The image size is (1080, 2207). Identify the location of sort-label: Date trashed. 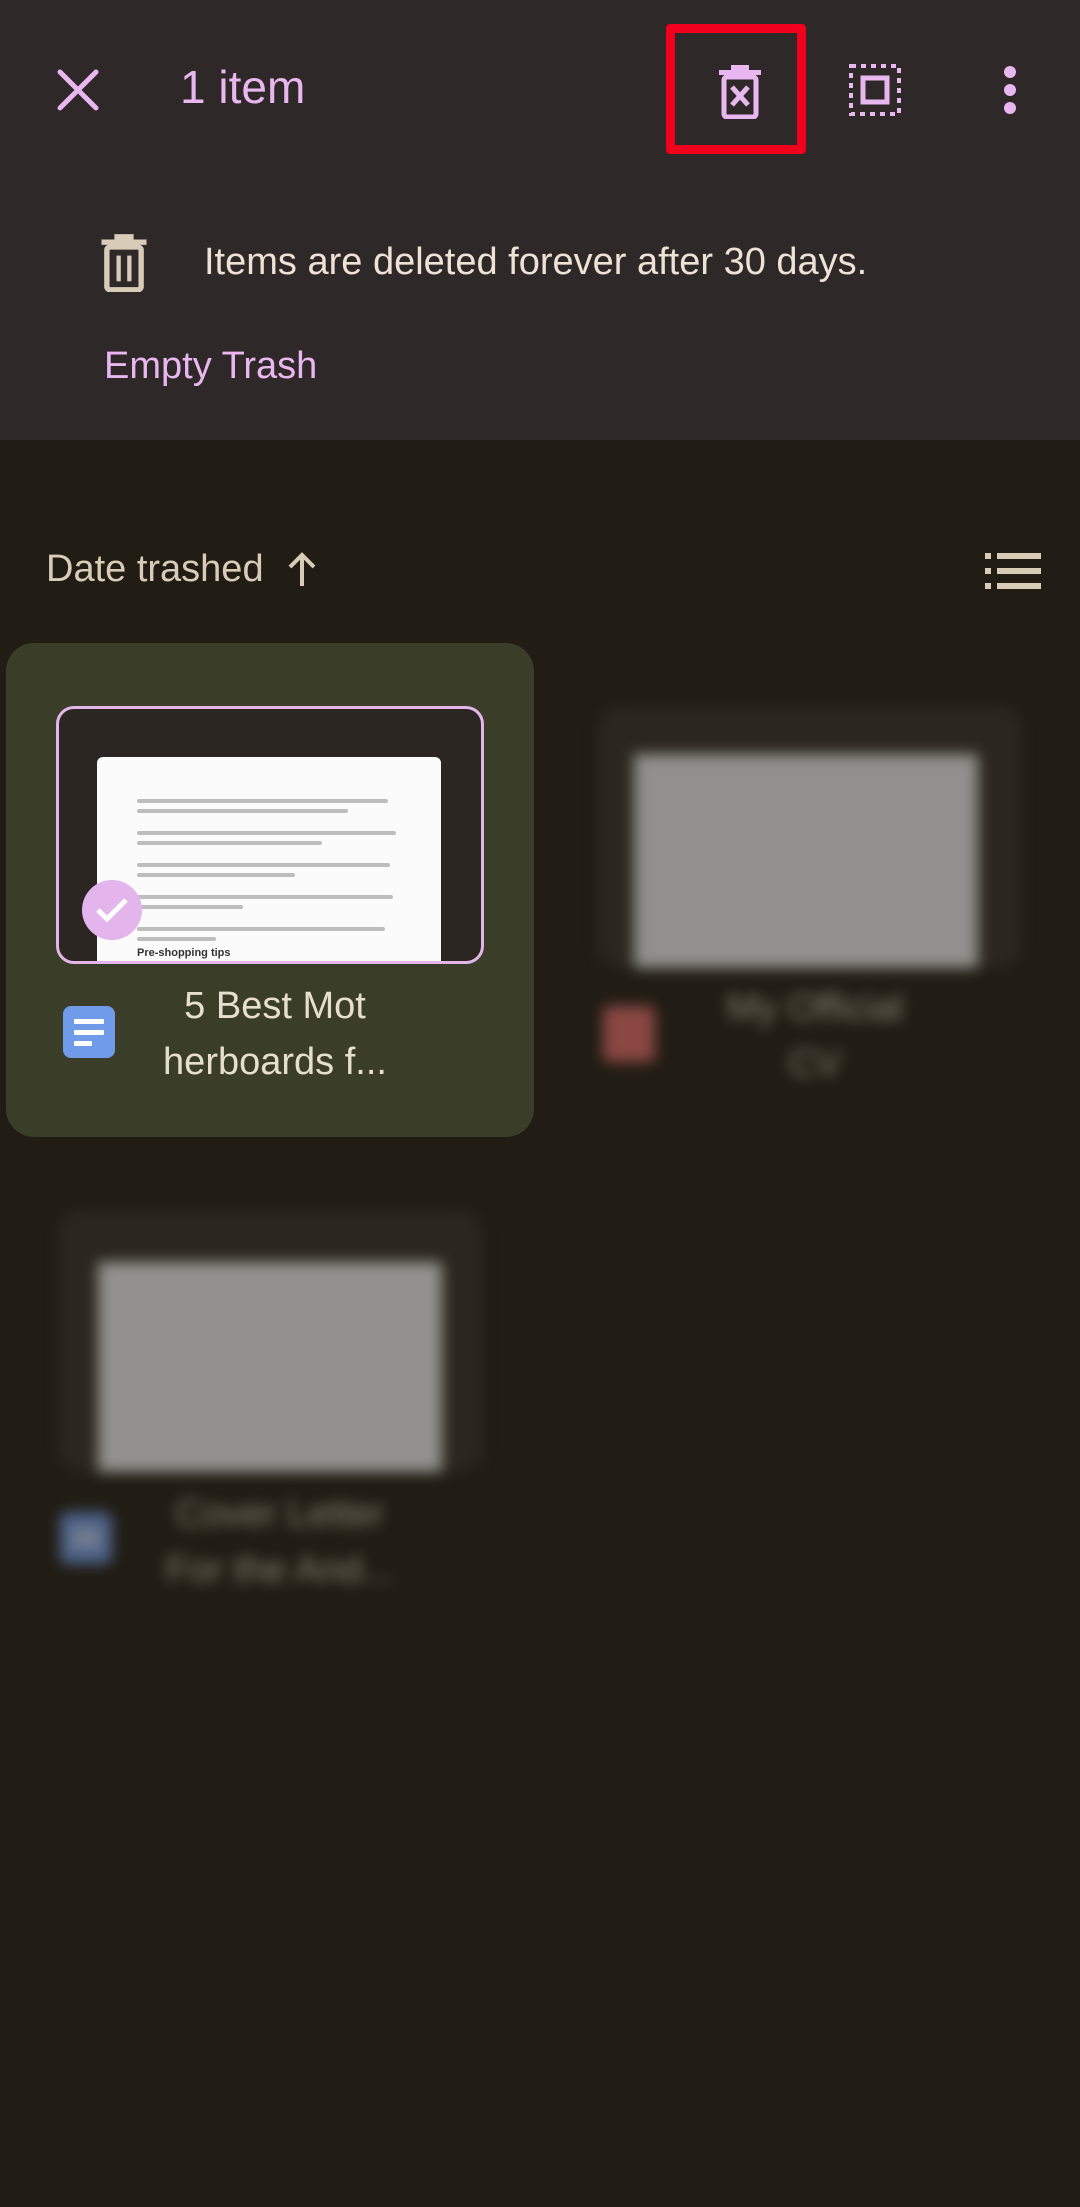
(155, 569).